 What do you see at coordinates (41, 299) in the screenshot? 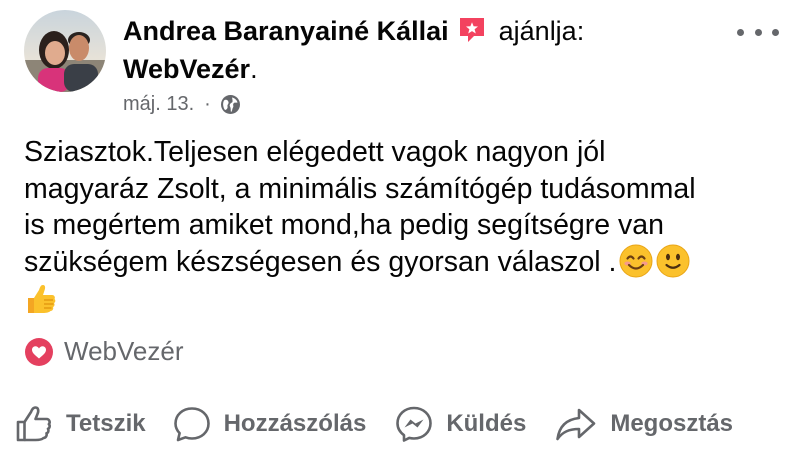
I see `thumbs-up-icon` at bounding box center [41, 299].